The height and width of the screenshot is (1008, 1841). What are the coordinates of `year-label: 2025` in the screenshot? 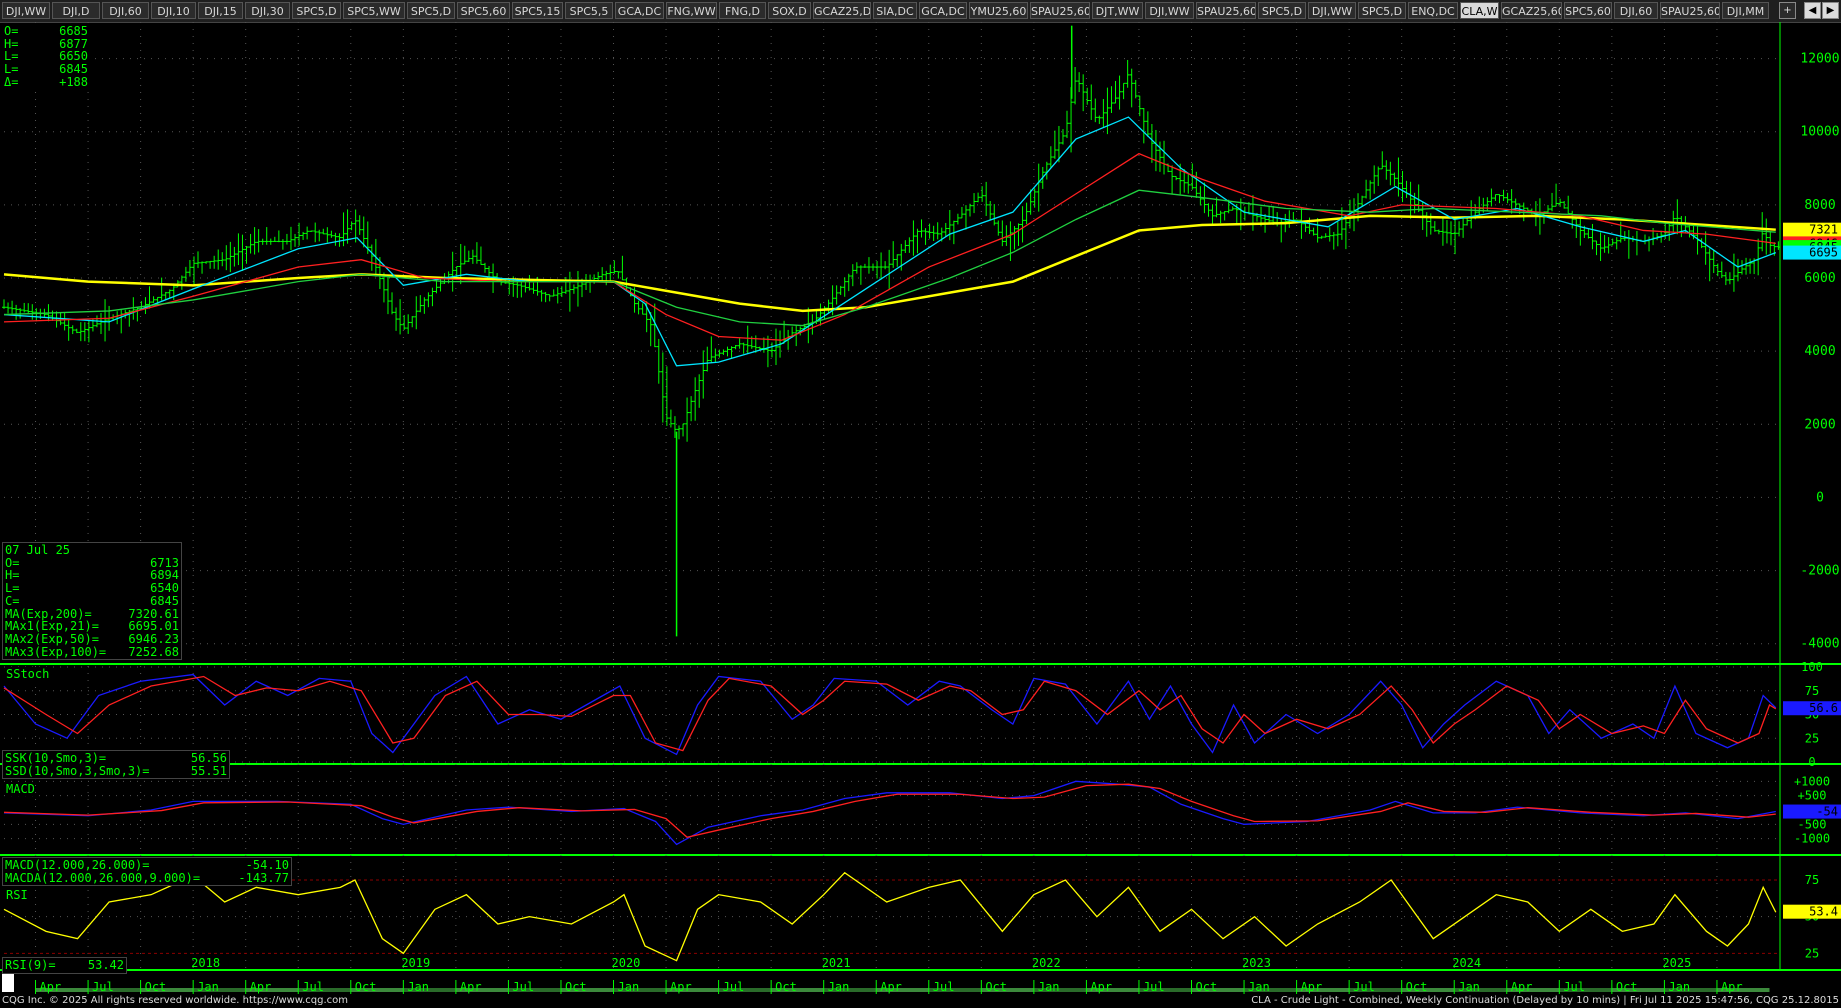 It's located at (1676, 963).